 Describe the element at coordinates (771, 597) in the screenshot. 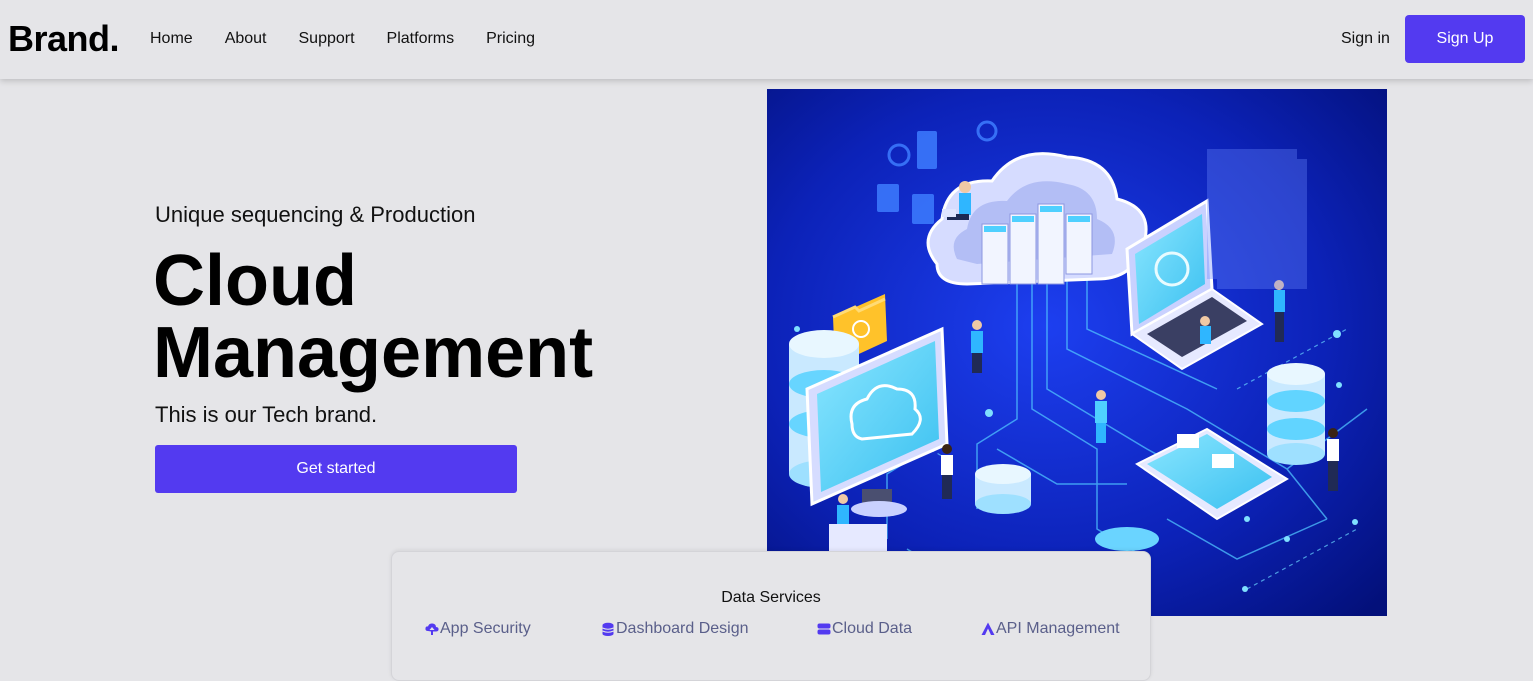

I see `services-title: Data Services` at that location.